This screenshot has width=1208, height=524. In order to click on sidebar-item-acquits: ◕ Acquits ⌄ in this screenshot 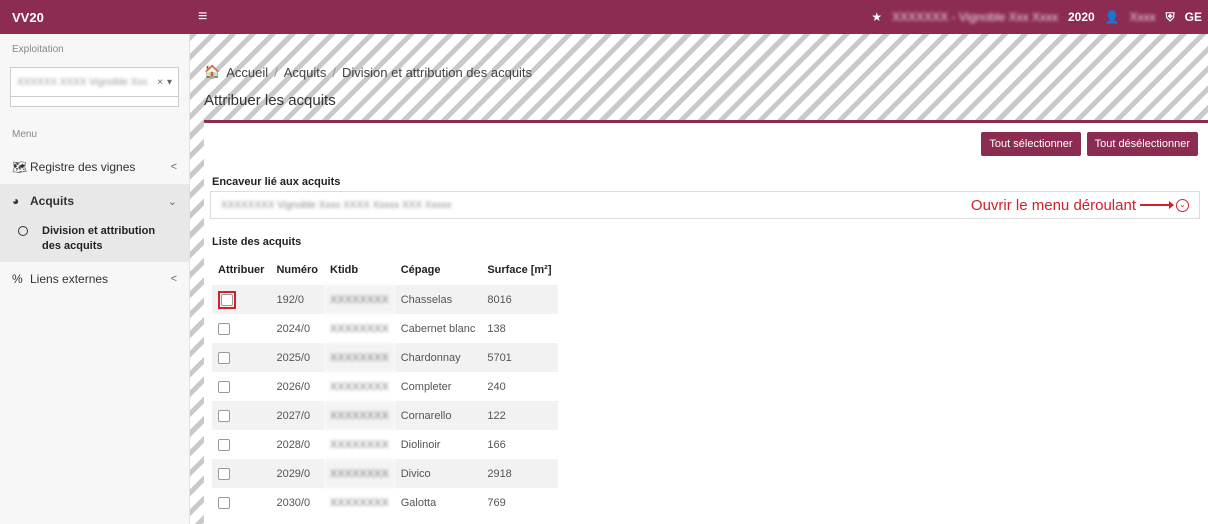, I will do `click(94, 201)`.